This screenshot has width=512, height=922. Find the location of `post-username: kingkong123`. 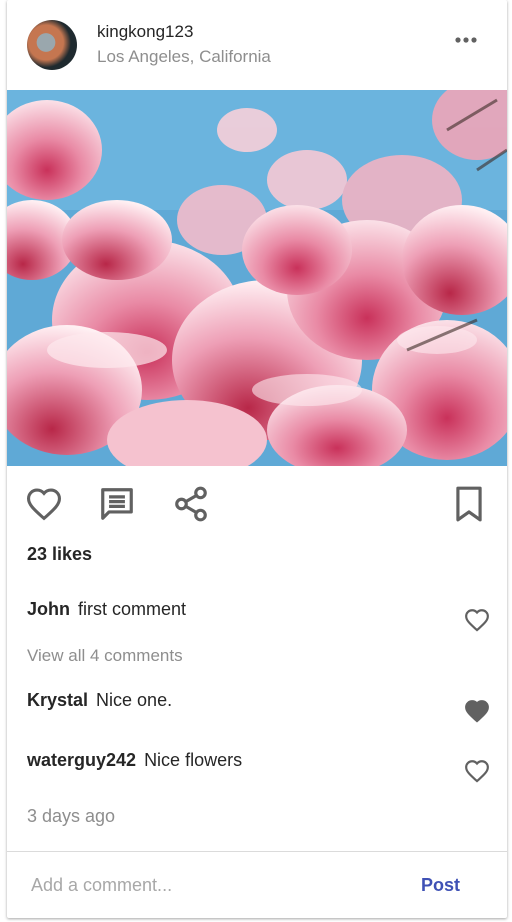

post-username: kingkong123 is located at coordinates (145, 32).